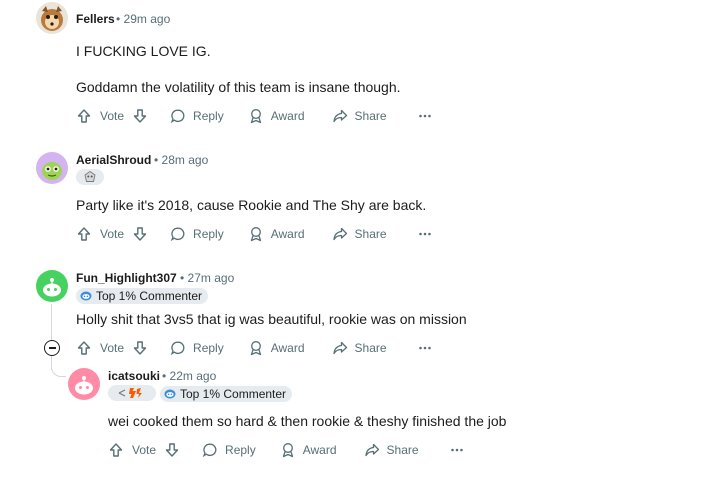 This screenshot has width=711, height=479. I want to click on comment-timestamp: • 28m ago, so click(181, 160).